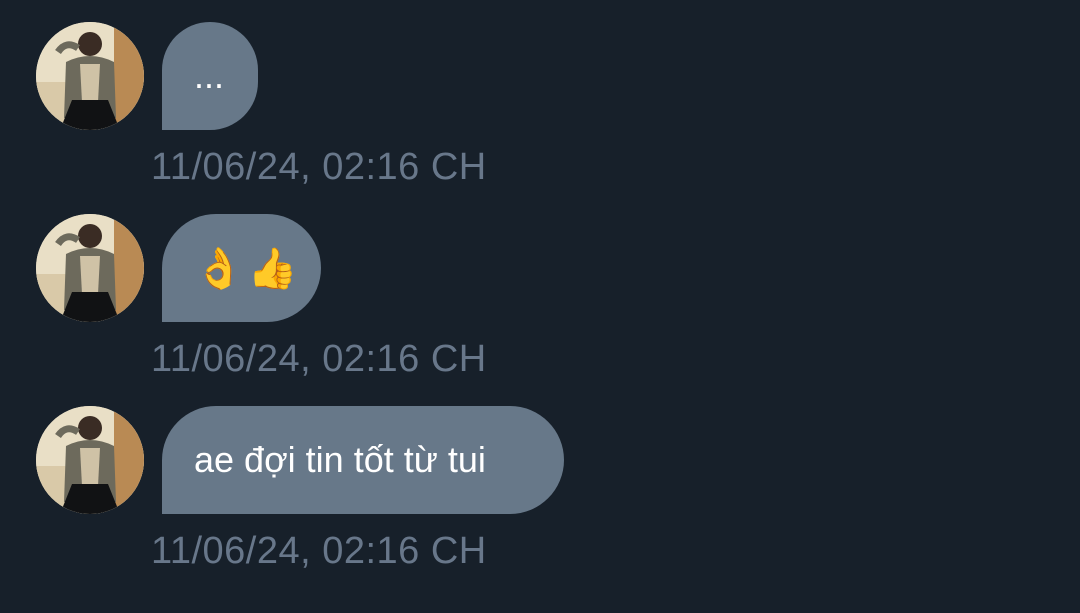 The height and width of the screenshot is (613, 1080). What do you see at coordinates (340, 459) in the screenshot?
I see `message-text: ae đợi tin tốt từ tui` at bounding box center [340, 459].